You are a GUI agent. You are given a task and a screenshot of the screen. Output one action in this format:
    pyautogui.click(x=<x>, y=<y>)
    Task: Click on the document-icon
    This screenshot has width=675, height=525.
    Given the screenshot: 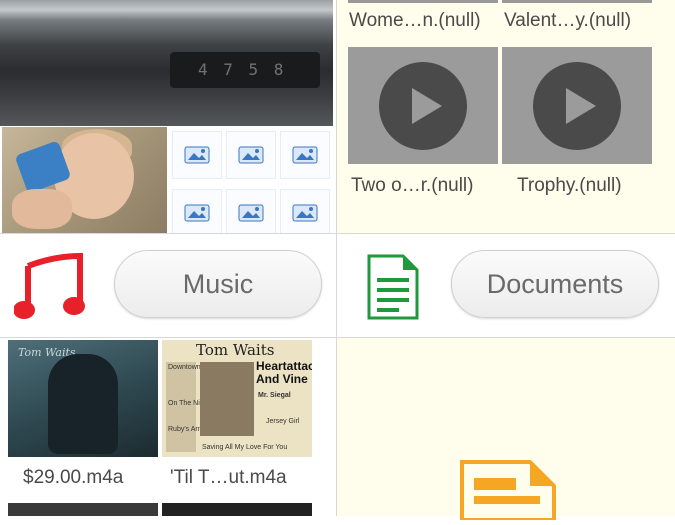 What is the action you would take?
    pyautogui.click(x=393, y=287)
    